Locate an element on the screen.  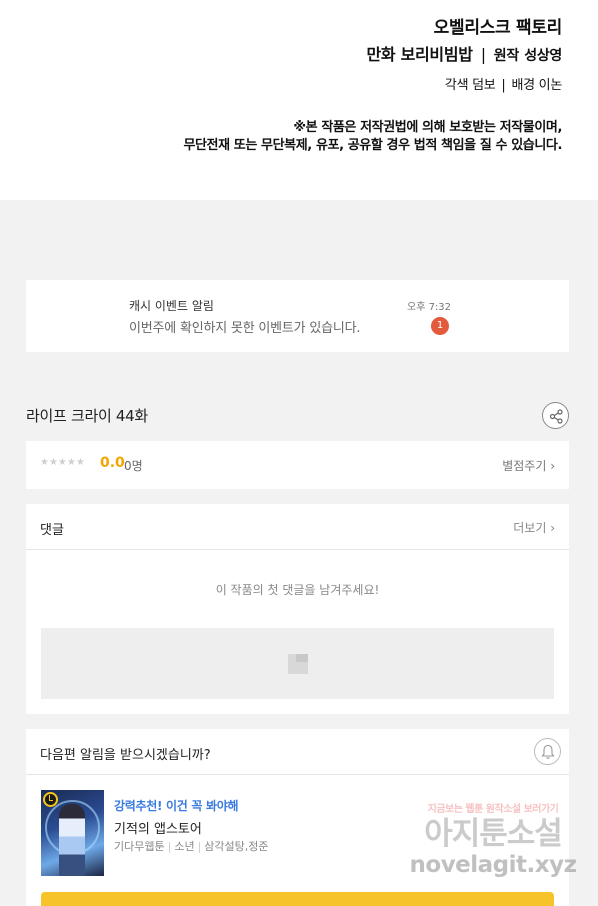
original-author: 성상영 is located at coordinates (543, 56).